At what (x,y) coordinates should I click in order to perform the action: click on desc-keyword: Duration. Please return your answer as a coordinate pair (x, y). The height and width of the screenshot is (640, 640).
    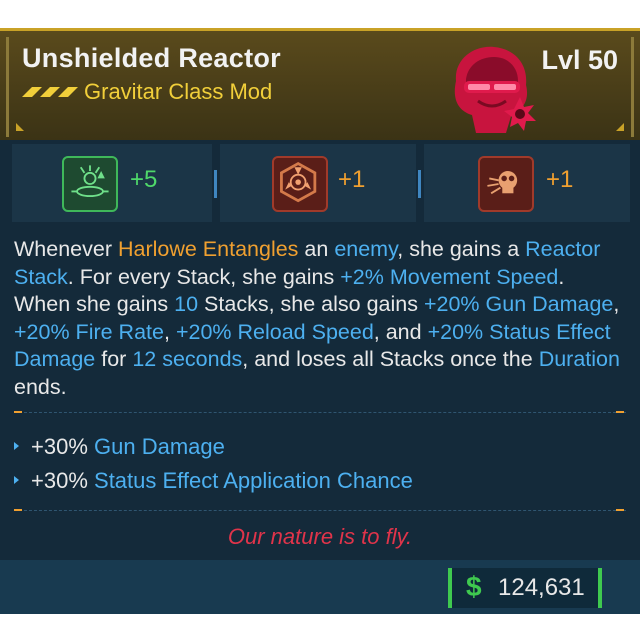
    Looking at the image, I should click on (579, 359).